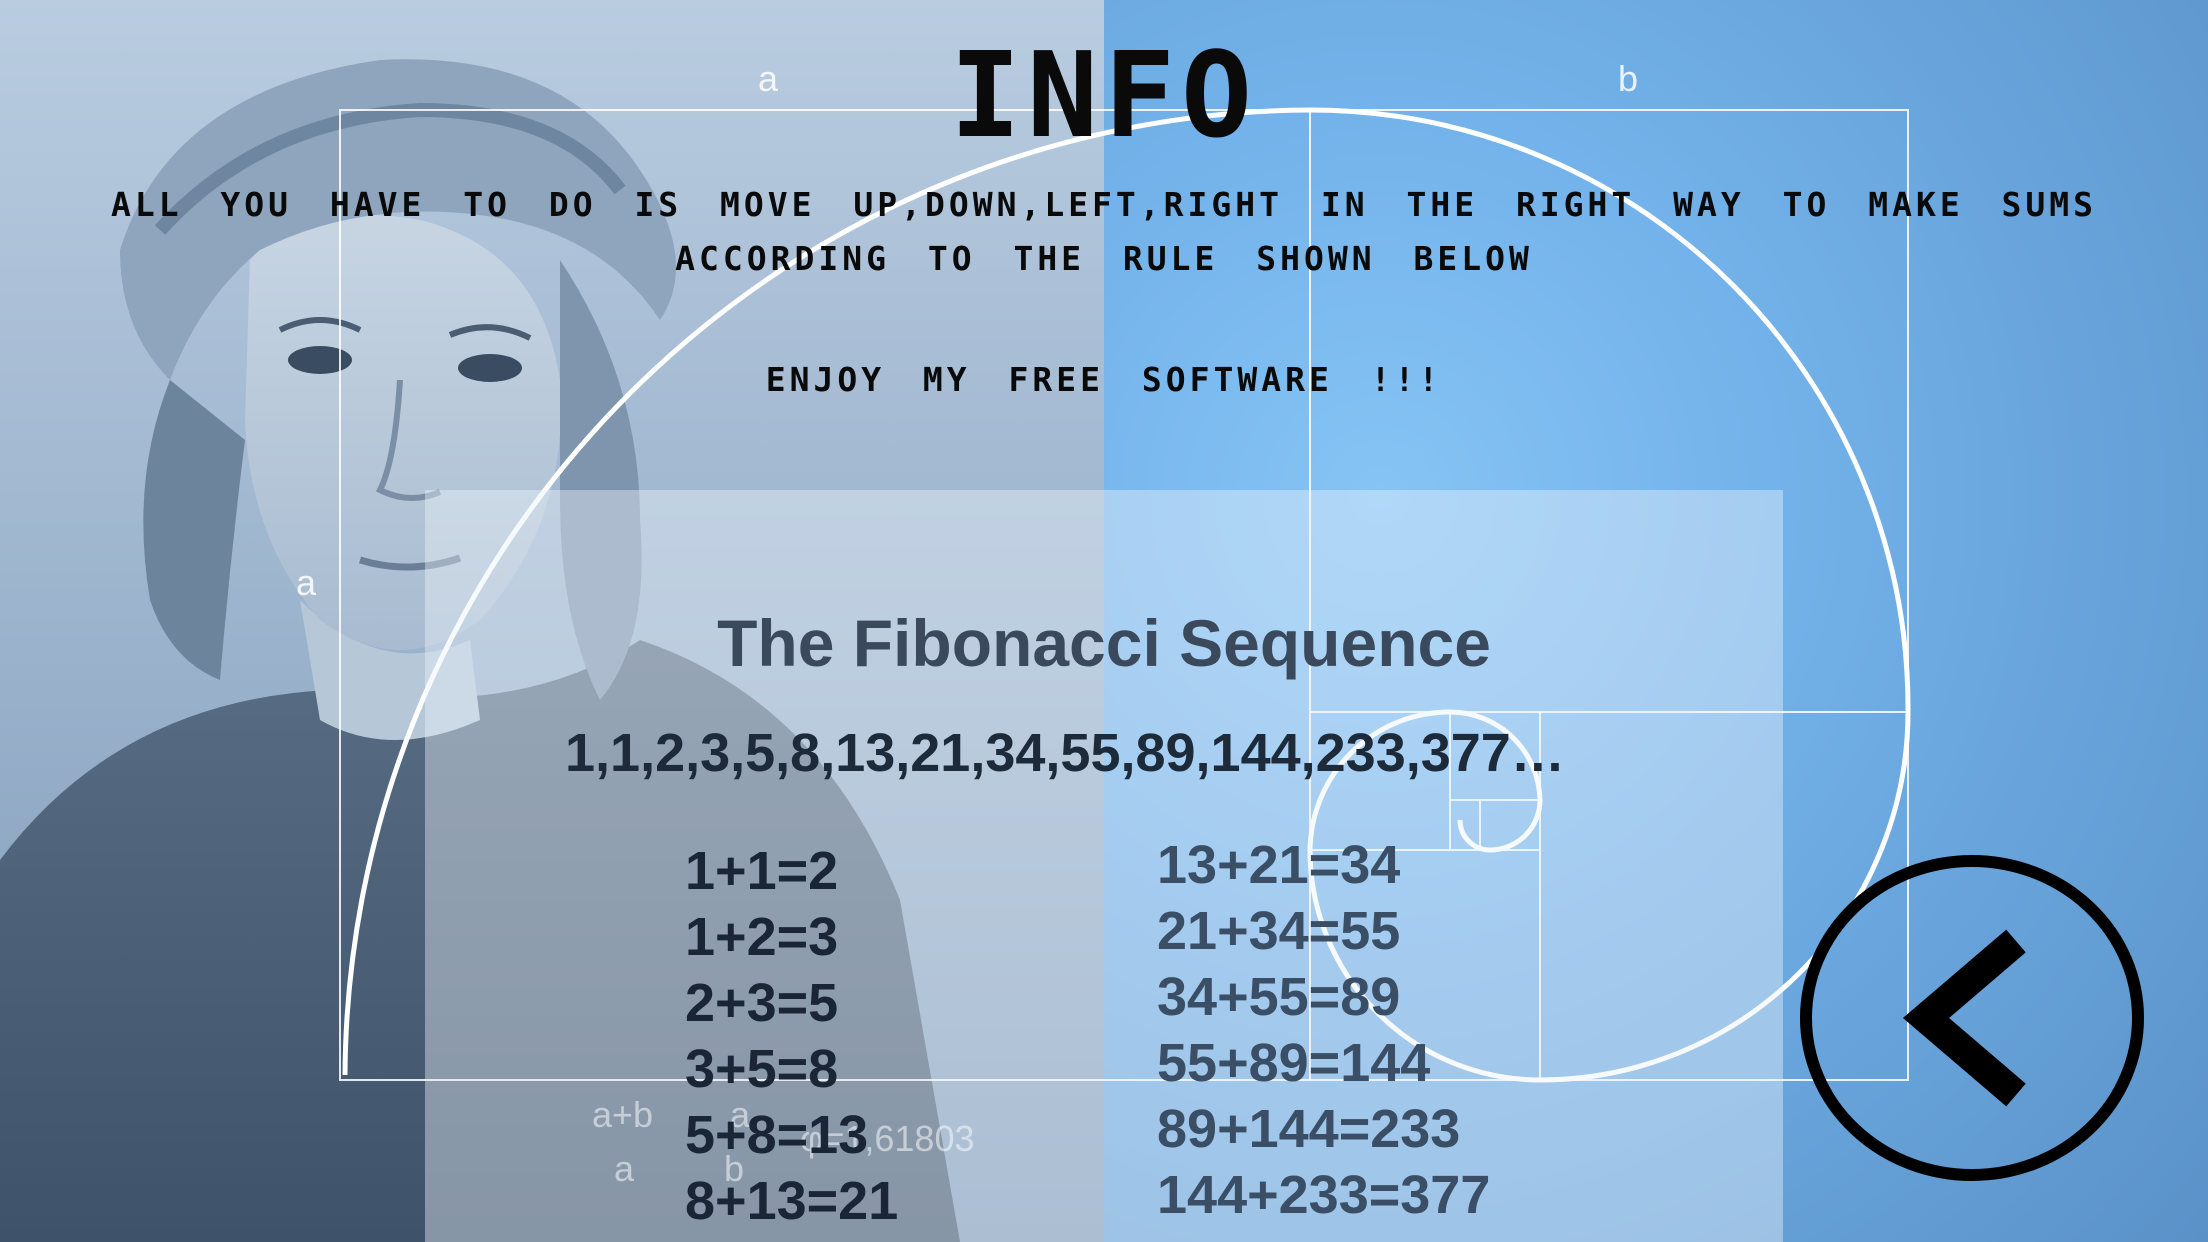  Describe the element at coordinates (1279, 997) in the screenshot. I see `sum-item: 34+55=89` at that location.